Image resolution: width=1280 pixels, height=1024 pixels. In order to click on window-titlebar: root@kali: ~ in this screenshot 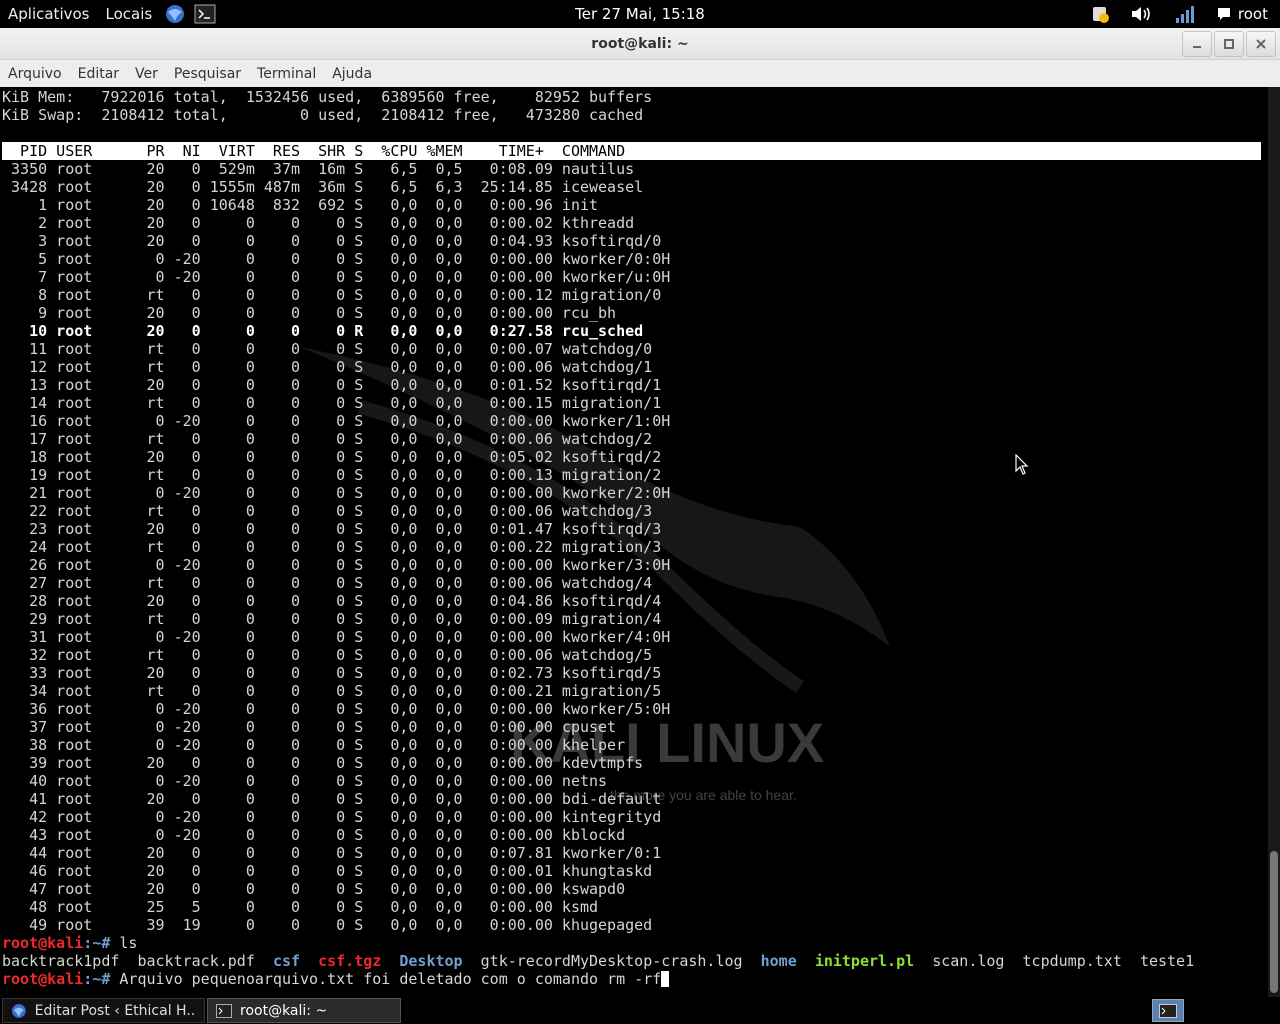, I will do `click(640, 44)`.